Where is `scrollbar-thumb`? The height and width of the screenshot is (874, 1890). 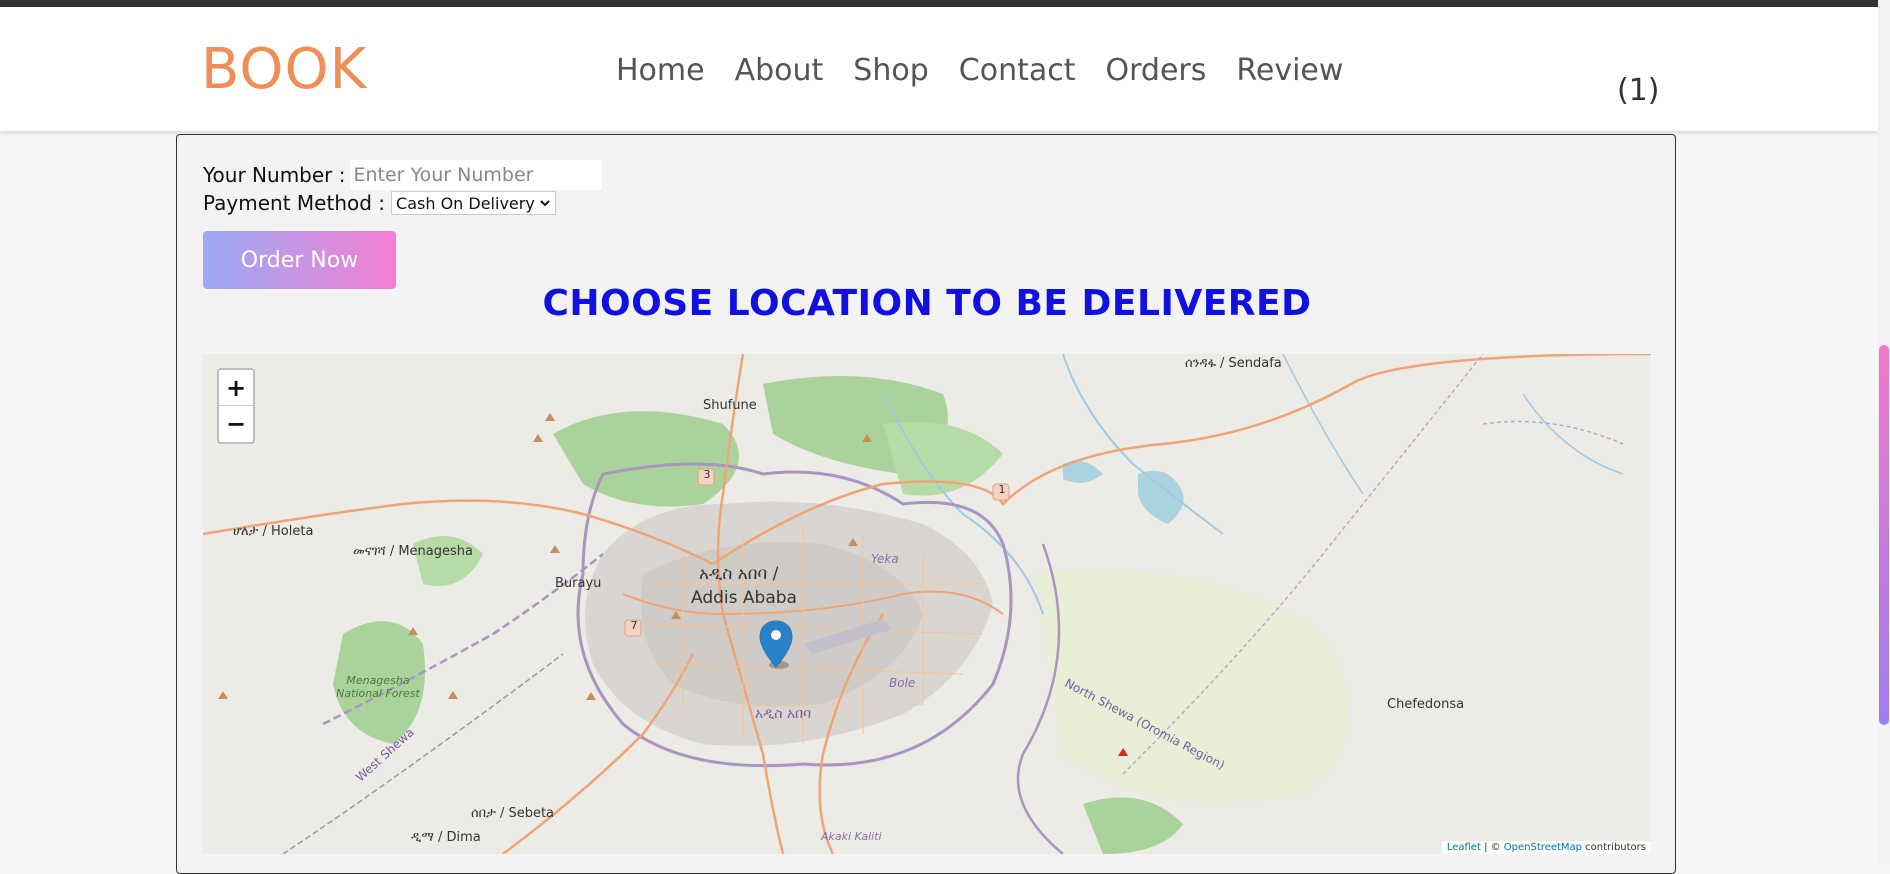
scrollbar-thumb is located at coordinates (1884, 535).